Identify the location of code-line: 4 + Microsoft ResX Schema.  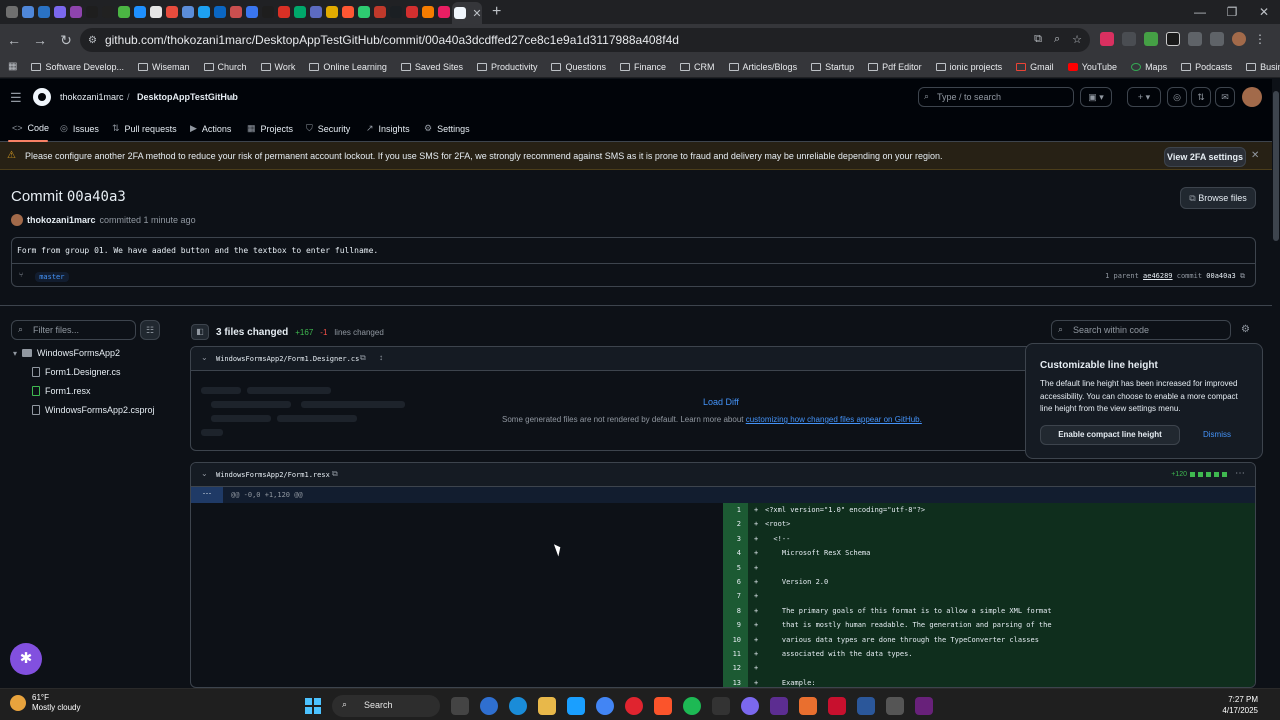
(989, 556).